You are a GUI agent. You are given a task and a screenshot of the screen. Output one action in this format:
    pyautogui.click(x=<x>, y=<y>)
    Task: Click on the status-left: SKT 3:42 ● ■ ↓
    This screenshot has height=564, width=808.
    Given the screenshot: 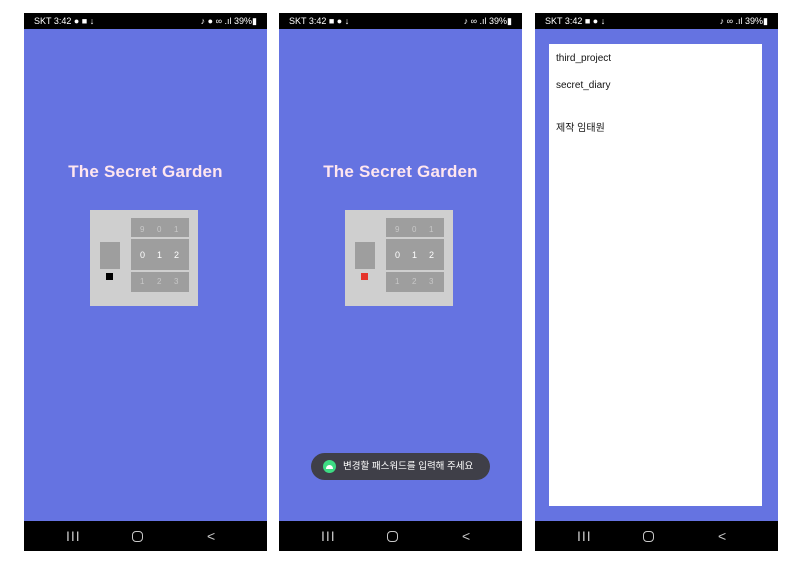 What is the action you would take?
    pyautogui.click(x=64, y=21)
    